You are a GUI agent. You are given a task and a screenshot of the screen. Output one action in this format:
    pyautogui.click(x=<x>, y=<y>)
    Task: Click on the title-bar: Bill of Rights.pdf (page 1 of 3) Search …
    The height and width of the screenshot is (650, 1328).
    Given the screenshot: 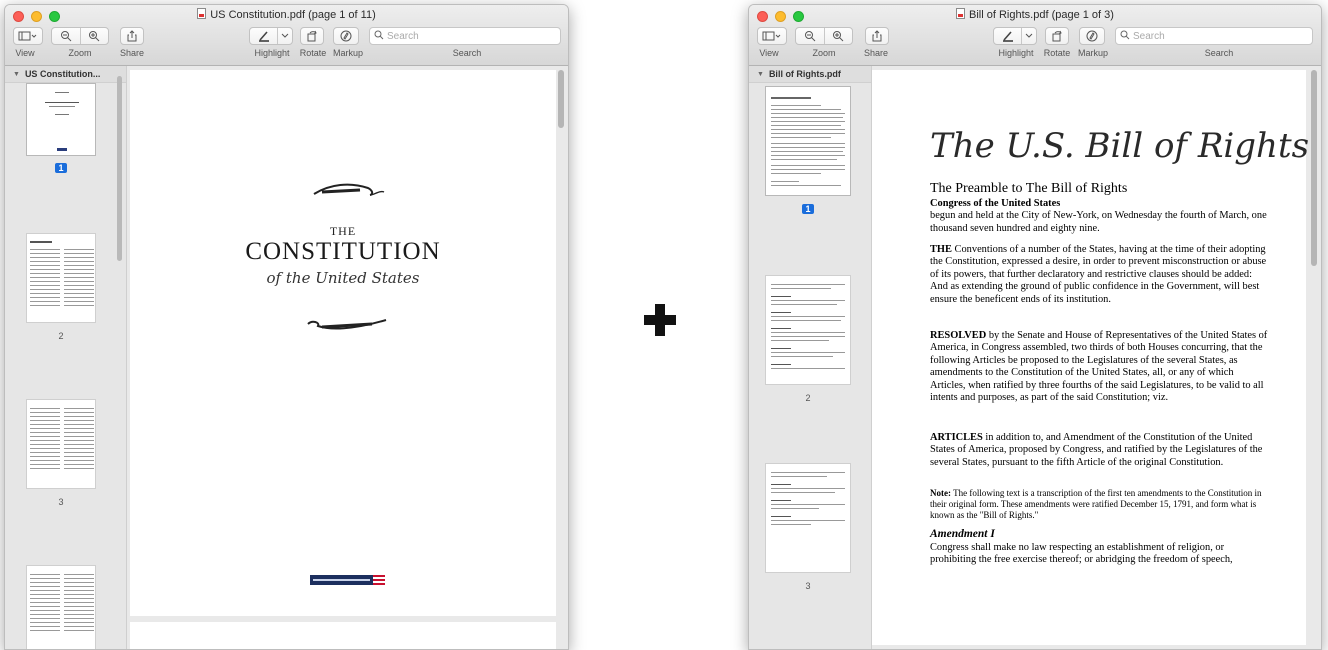 What is the action you would take?
    pyautogui.click(x=1035, y=35)
    